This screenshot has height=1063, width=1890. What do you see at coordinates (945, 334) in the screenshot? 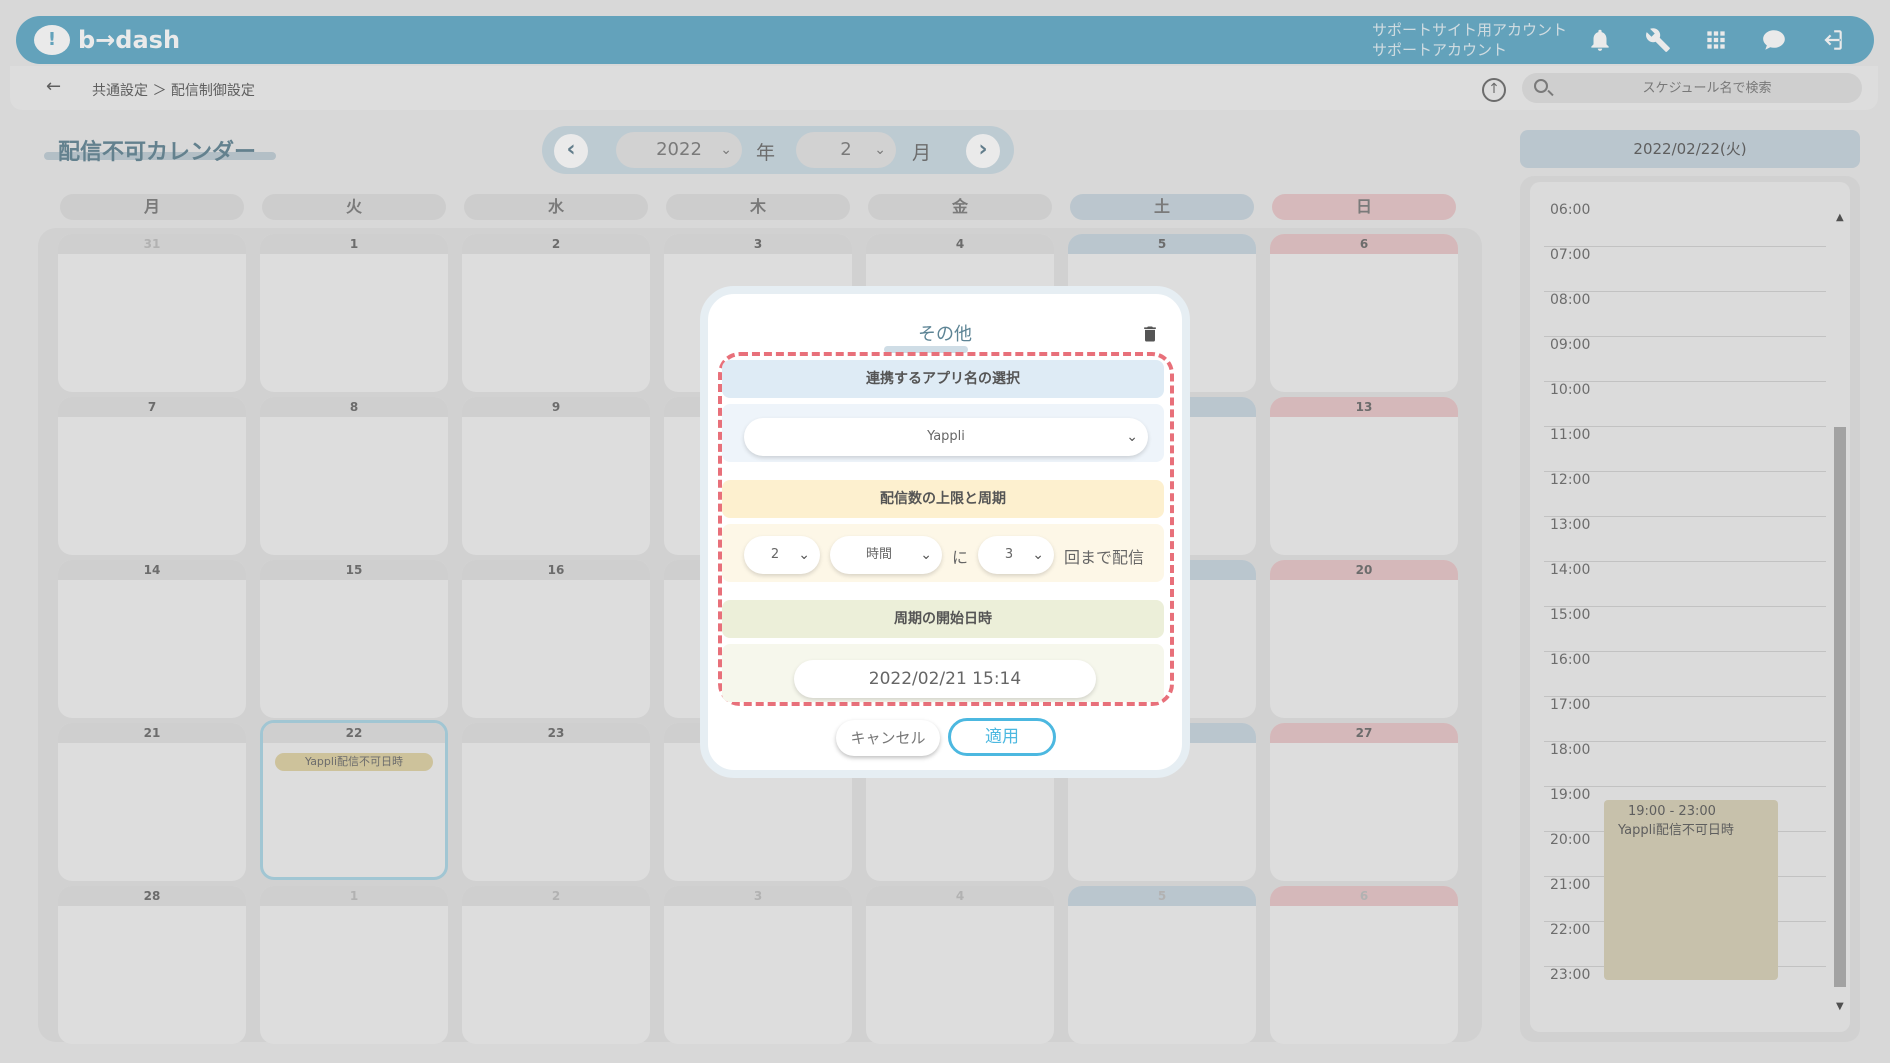
I see `modal-title: その他` at bounding box center [945, 334].